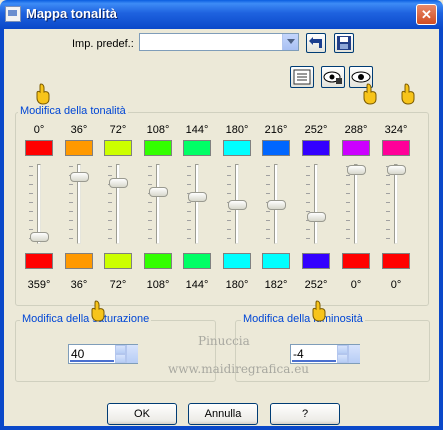 Image resolution: width=443 pixels, height=430 pixels. Describe the element at coordinates (426, 14) in the screenshot. I see `close-button: ✕` at that location.